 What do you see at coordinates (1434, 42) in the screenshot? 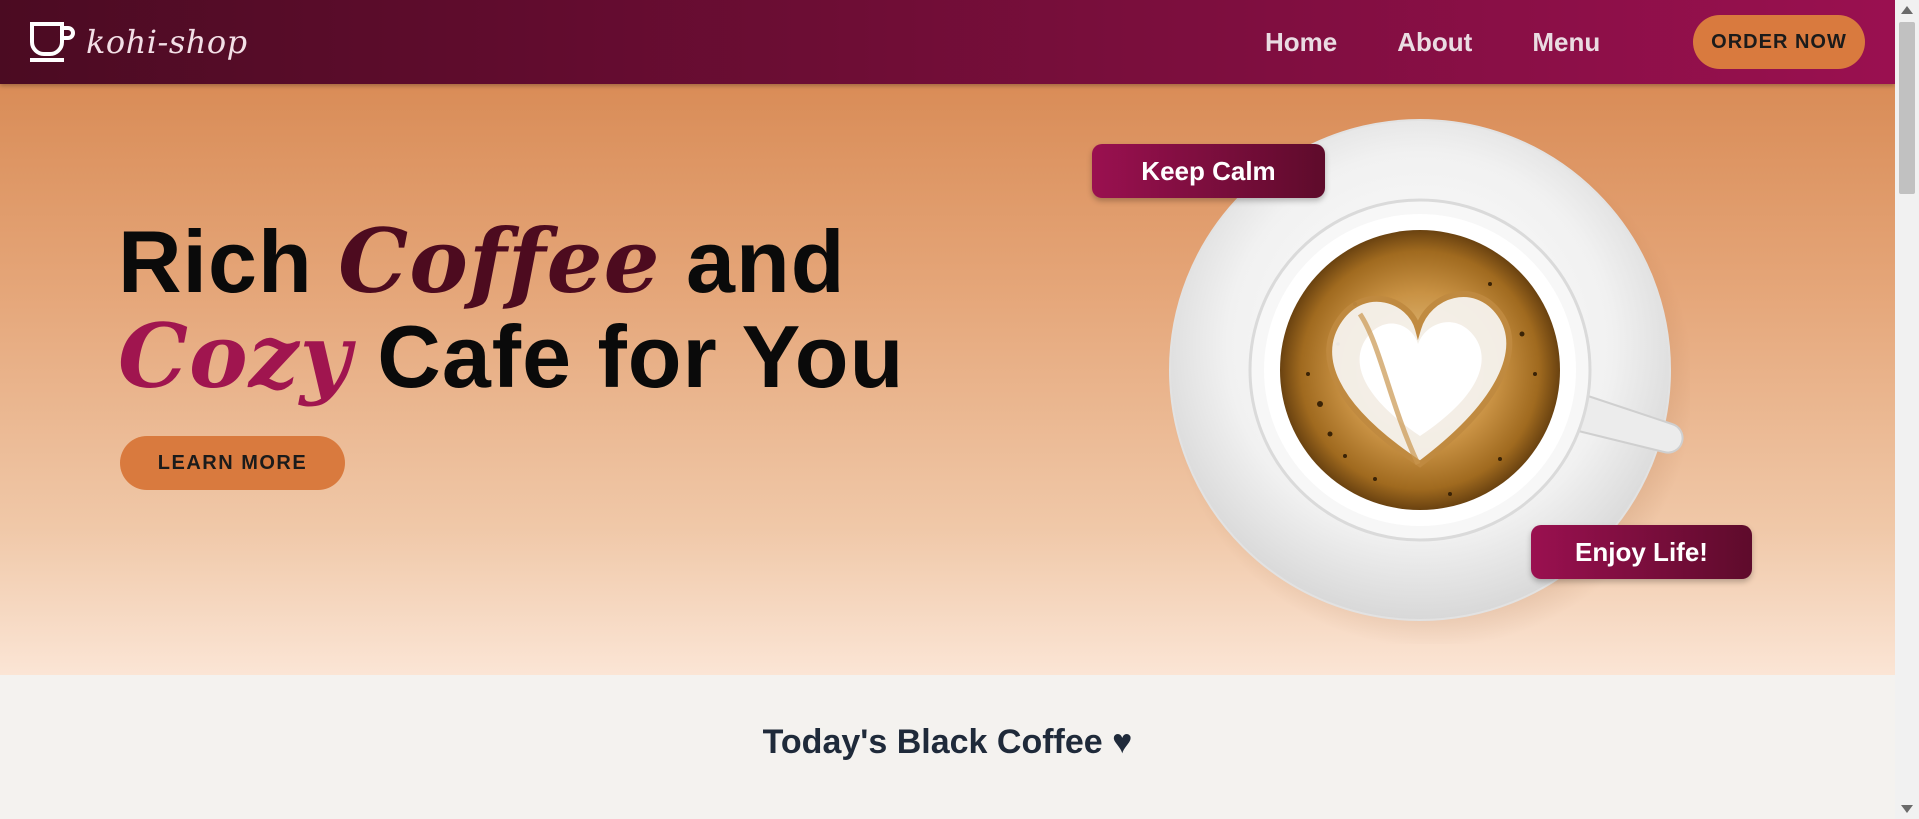
I see `nav-link-about: About` at bounding box center [1434, 42].